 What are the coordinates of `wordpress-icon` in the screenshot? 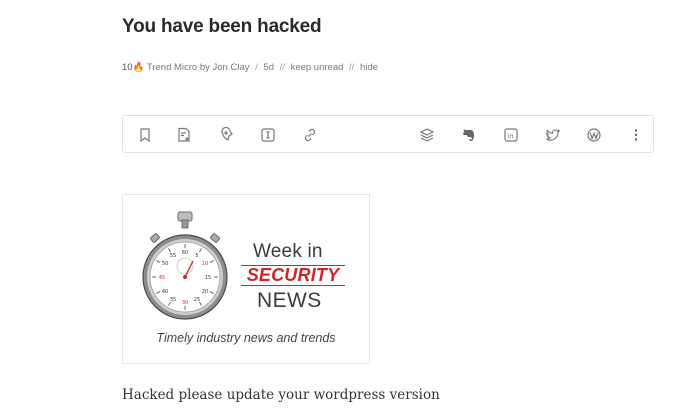 It's located at (594, 135).